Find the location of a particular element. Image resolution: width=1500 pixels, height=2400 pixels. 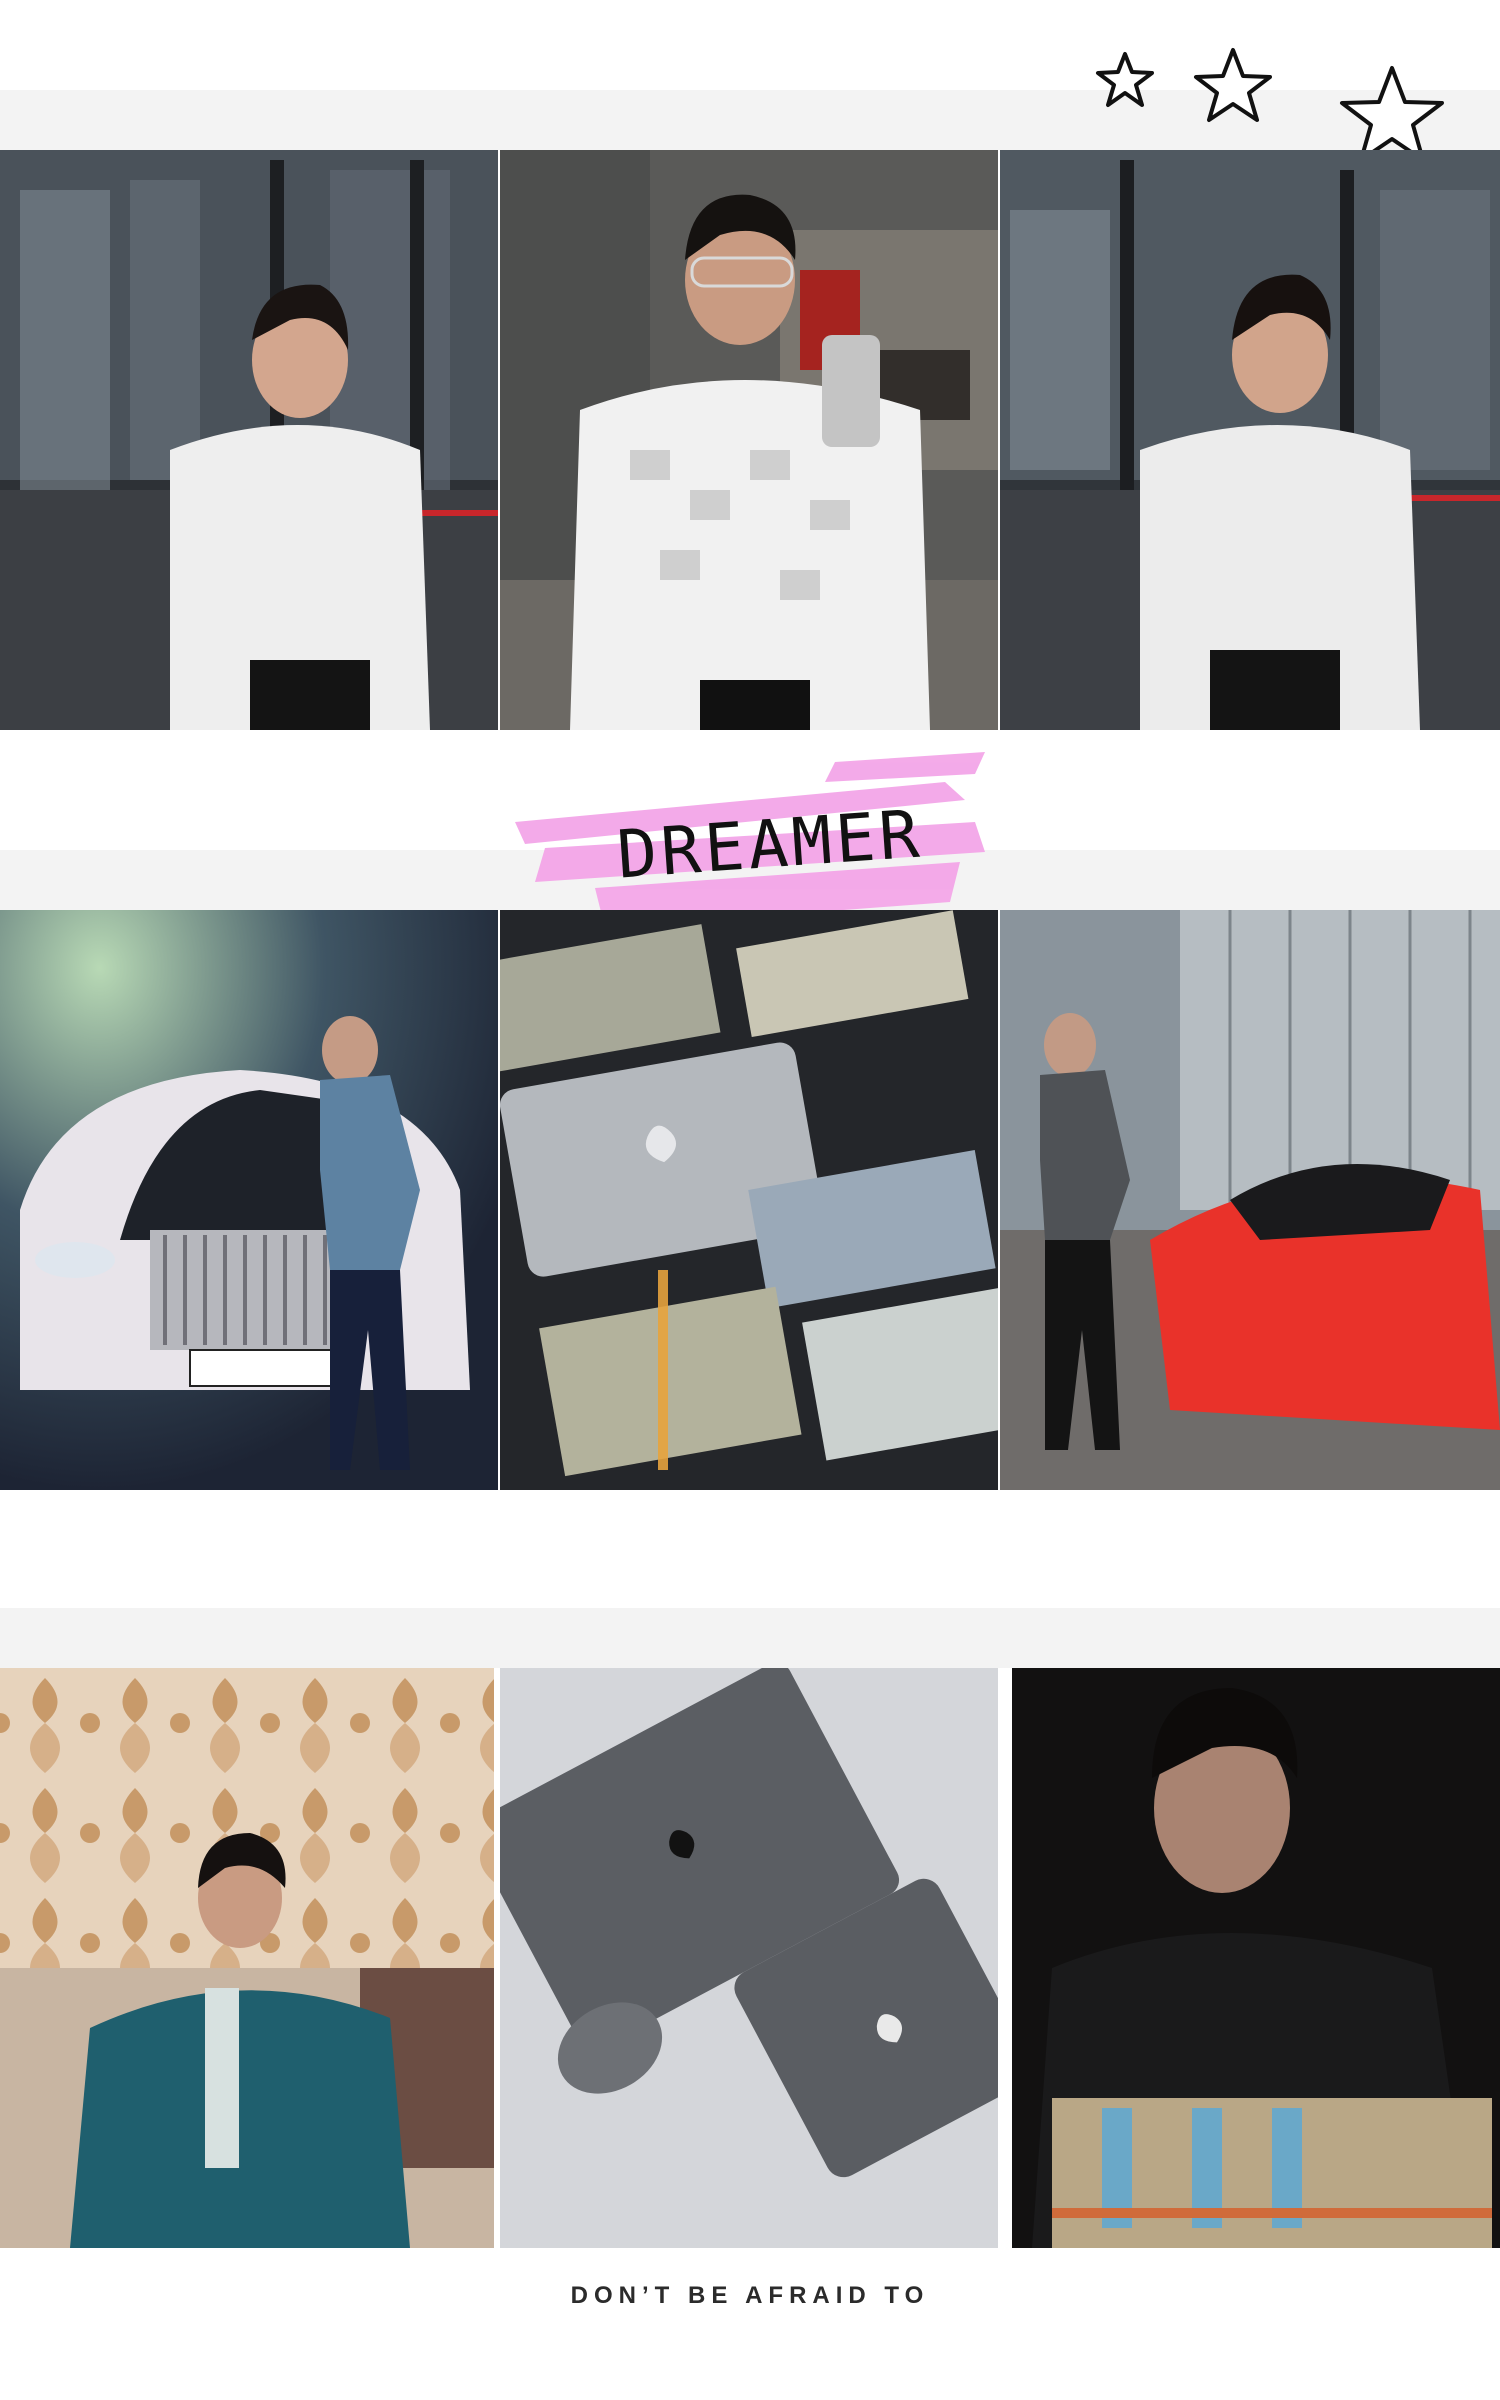

photo-man-mirror-selfie is located at coordinates (749, 440).